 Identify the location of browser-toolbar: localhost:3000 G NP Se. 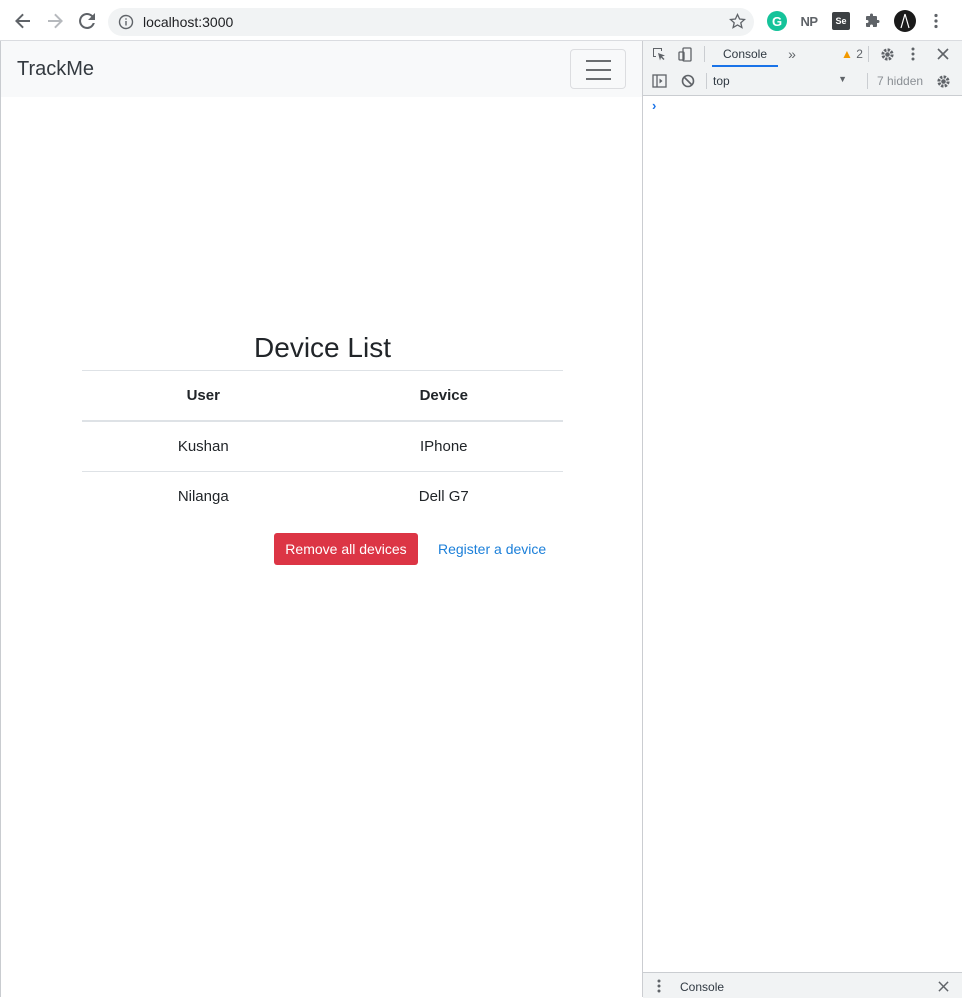
(481, 20).